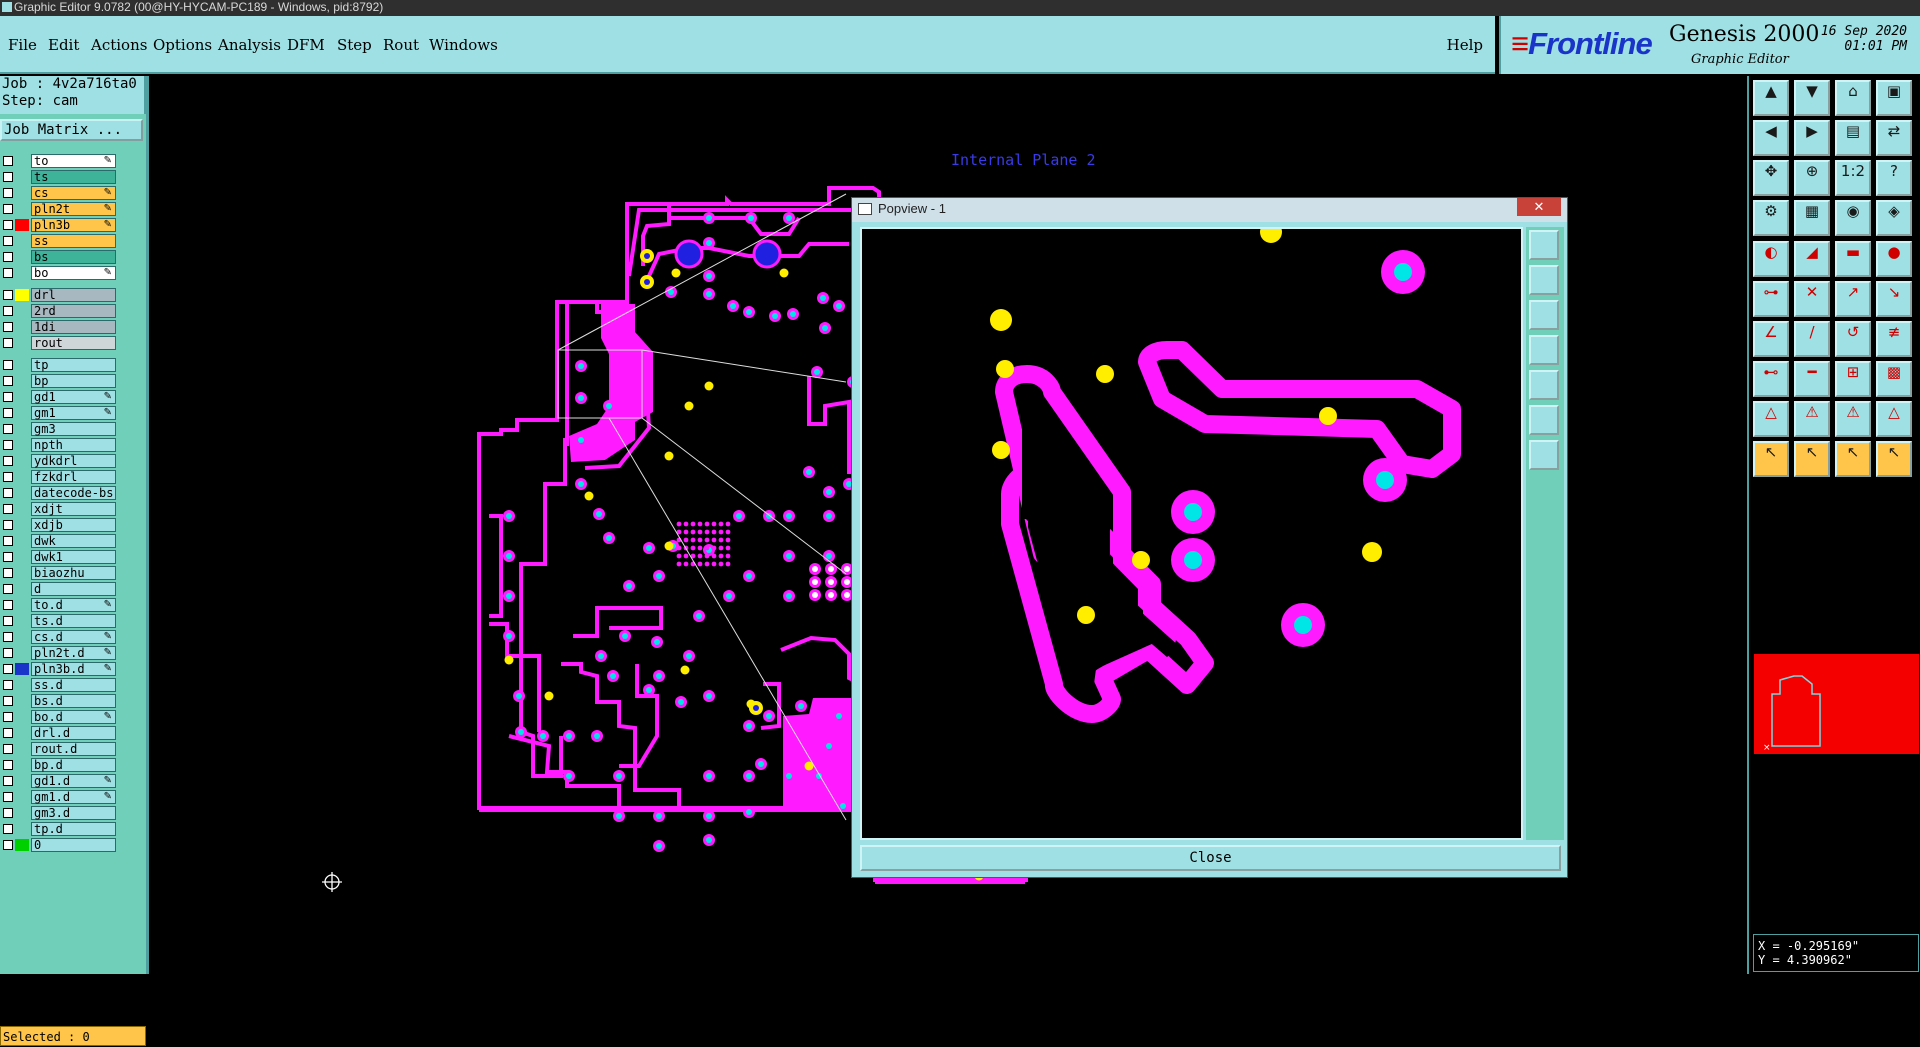 Image resolution: width=1920 pixels, height=1047 pixels. Describe the element at coordinates (59, 796) in the screenshot. I see `layer-row: gm1.d ✎` at that location.